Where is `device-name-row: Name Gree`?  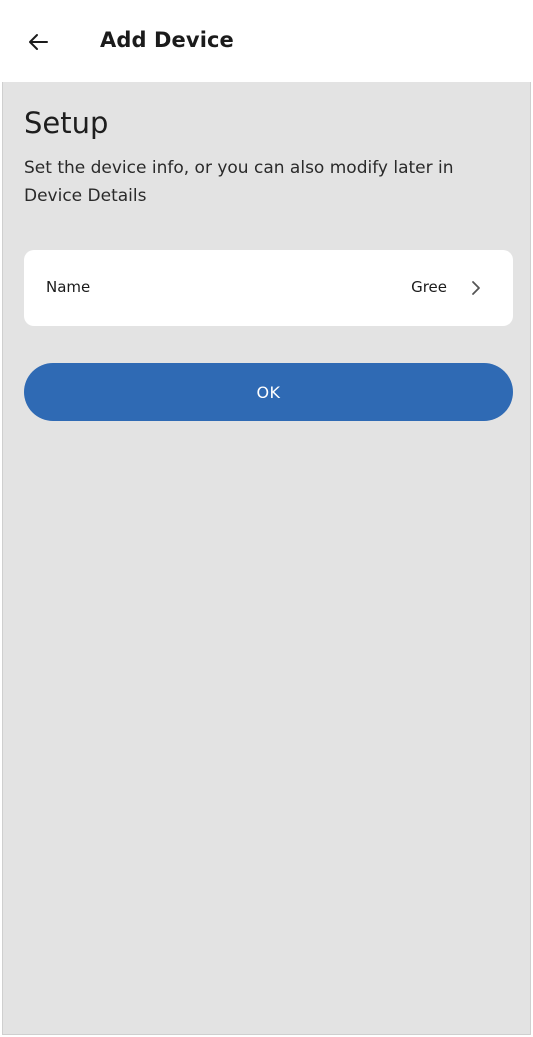 device-name-row: Name Gree is located at coordinates (268, 288).